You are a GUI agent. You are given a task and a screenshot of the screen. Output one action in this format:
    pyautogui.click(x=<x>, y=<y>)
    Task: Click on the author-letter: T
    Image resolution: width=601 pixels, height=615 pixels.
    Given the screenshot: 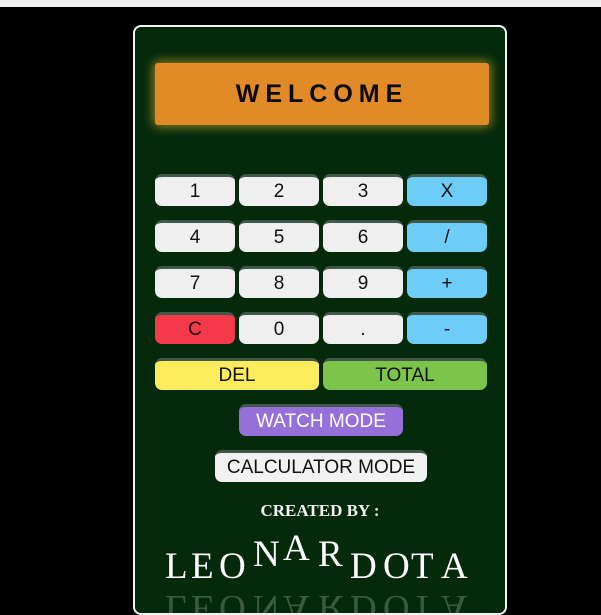 What is the action you would take?
    pyautogui.click(x=422, y=566)
    